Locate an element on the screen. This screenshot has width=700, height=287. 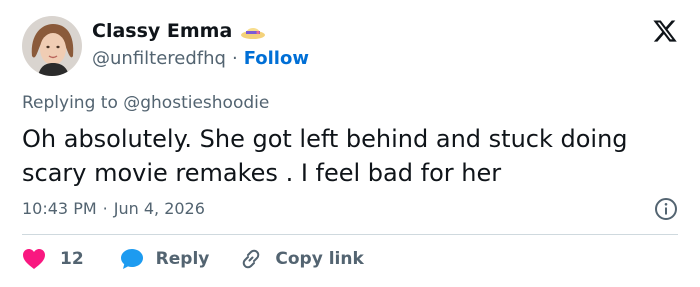
heart-icon is located at coordinates (34, 259).